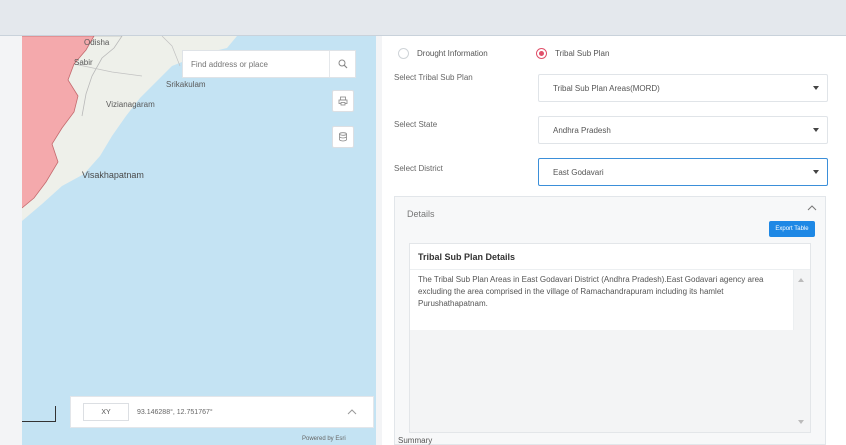 This screenshot has height=445, width=846. Describe the element at coordinates (683, 130) in the screenshot. I see `select-state: Andhra Pradesh` at that location.